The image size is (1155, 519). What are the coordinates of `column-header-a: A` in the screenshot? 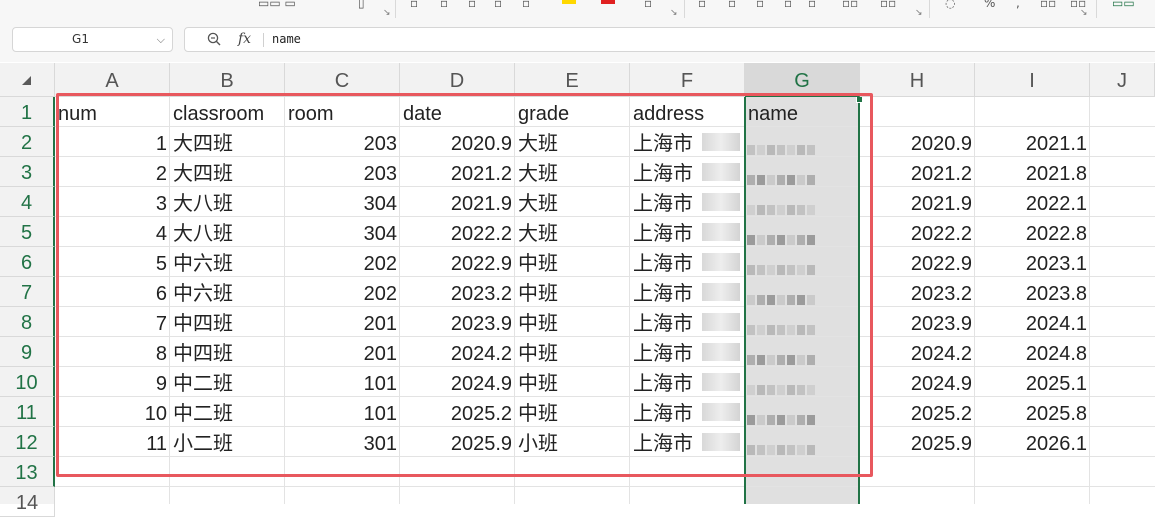 It's located at (112, 80).